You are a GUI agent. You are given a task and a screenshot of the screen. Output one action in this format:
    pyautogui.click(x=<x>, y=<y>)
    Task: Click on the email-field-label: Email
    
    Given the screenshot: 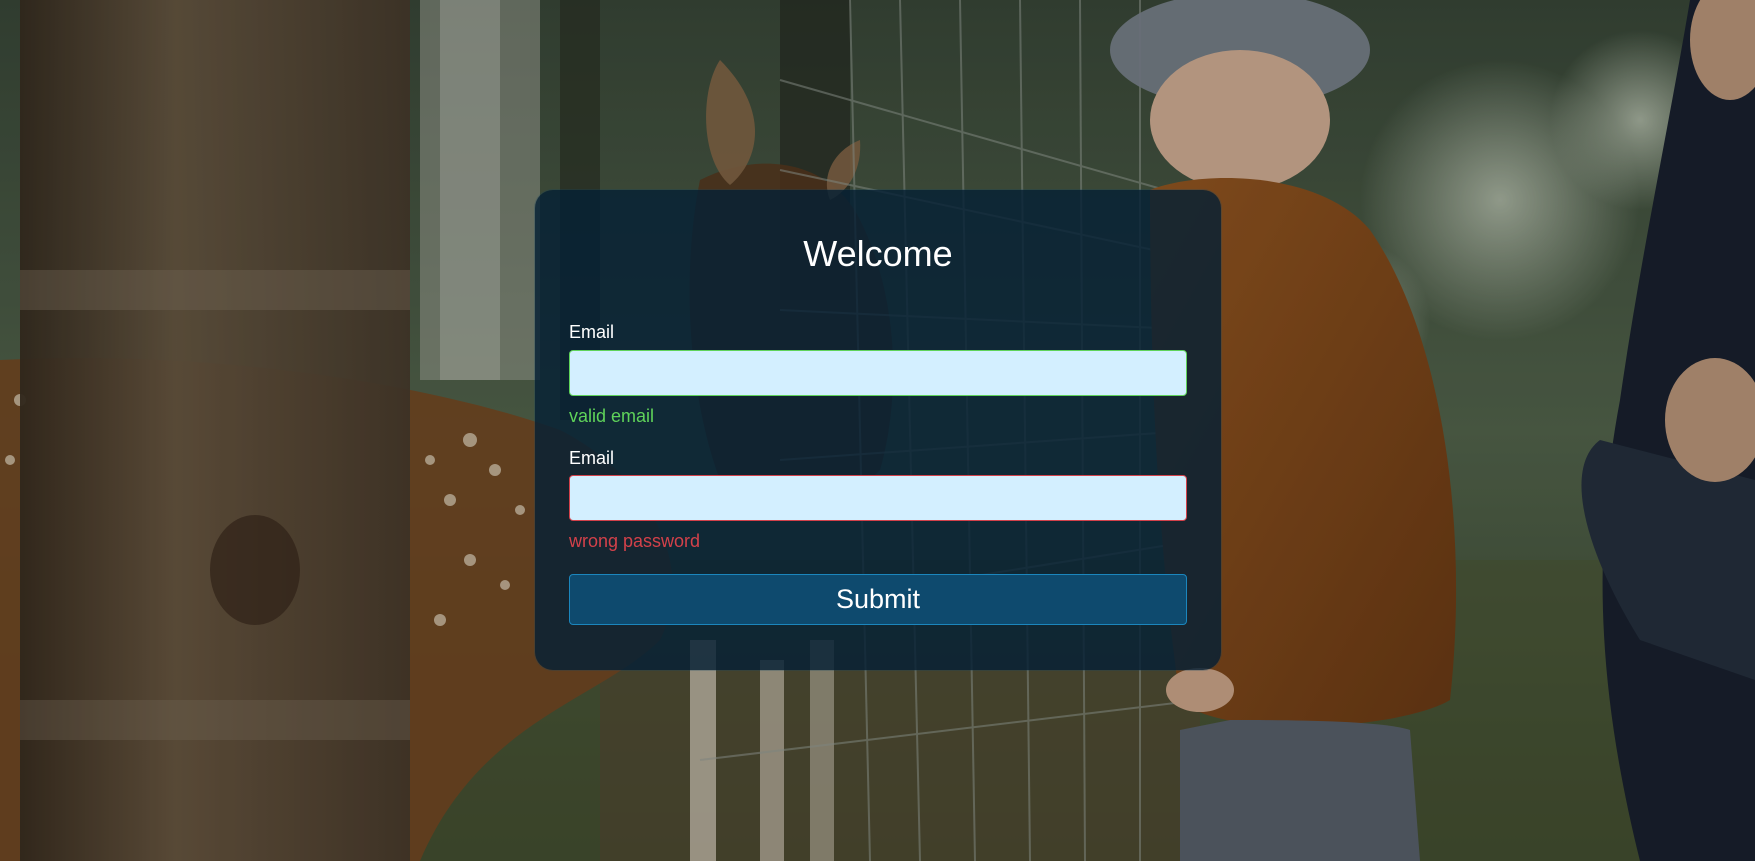 What is the action you would take?
    pyautogui.click(x=592, y=332)
    